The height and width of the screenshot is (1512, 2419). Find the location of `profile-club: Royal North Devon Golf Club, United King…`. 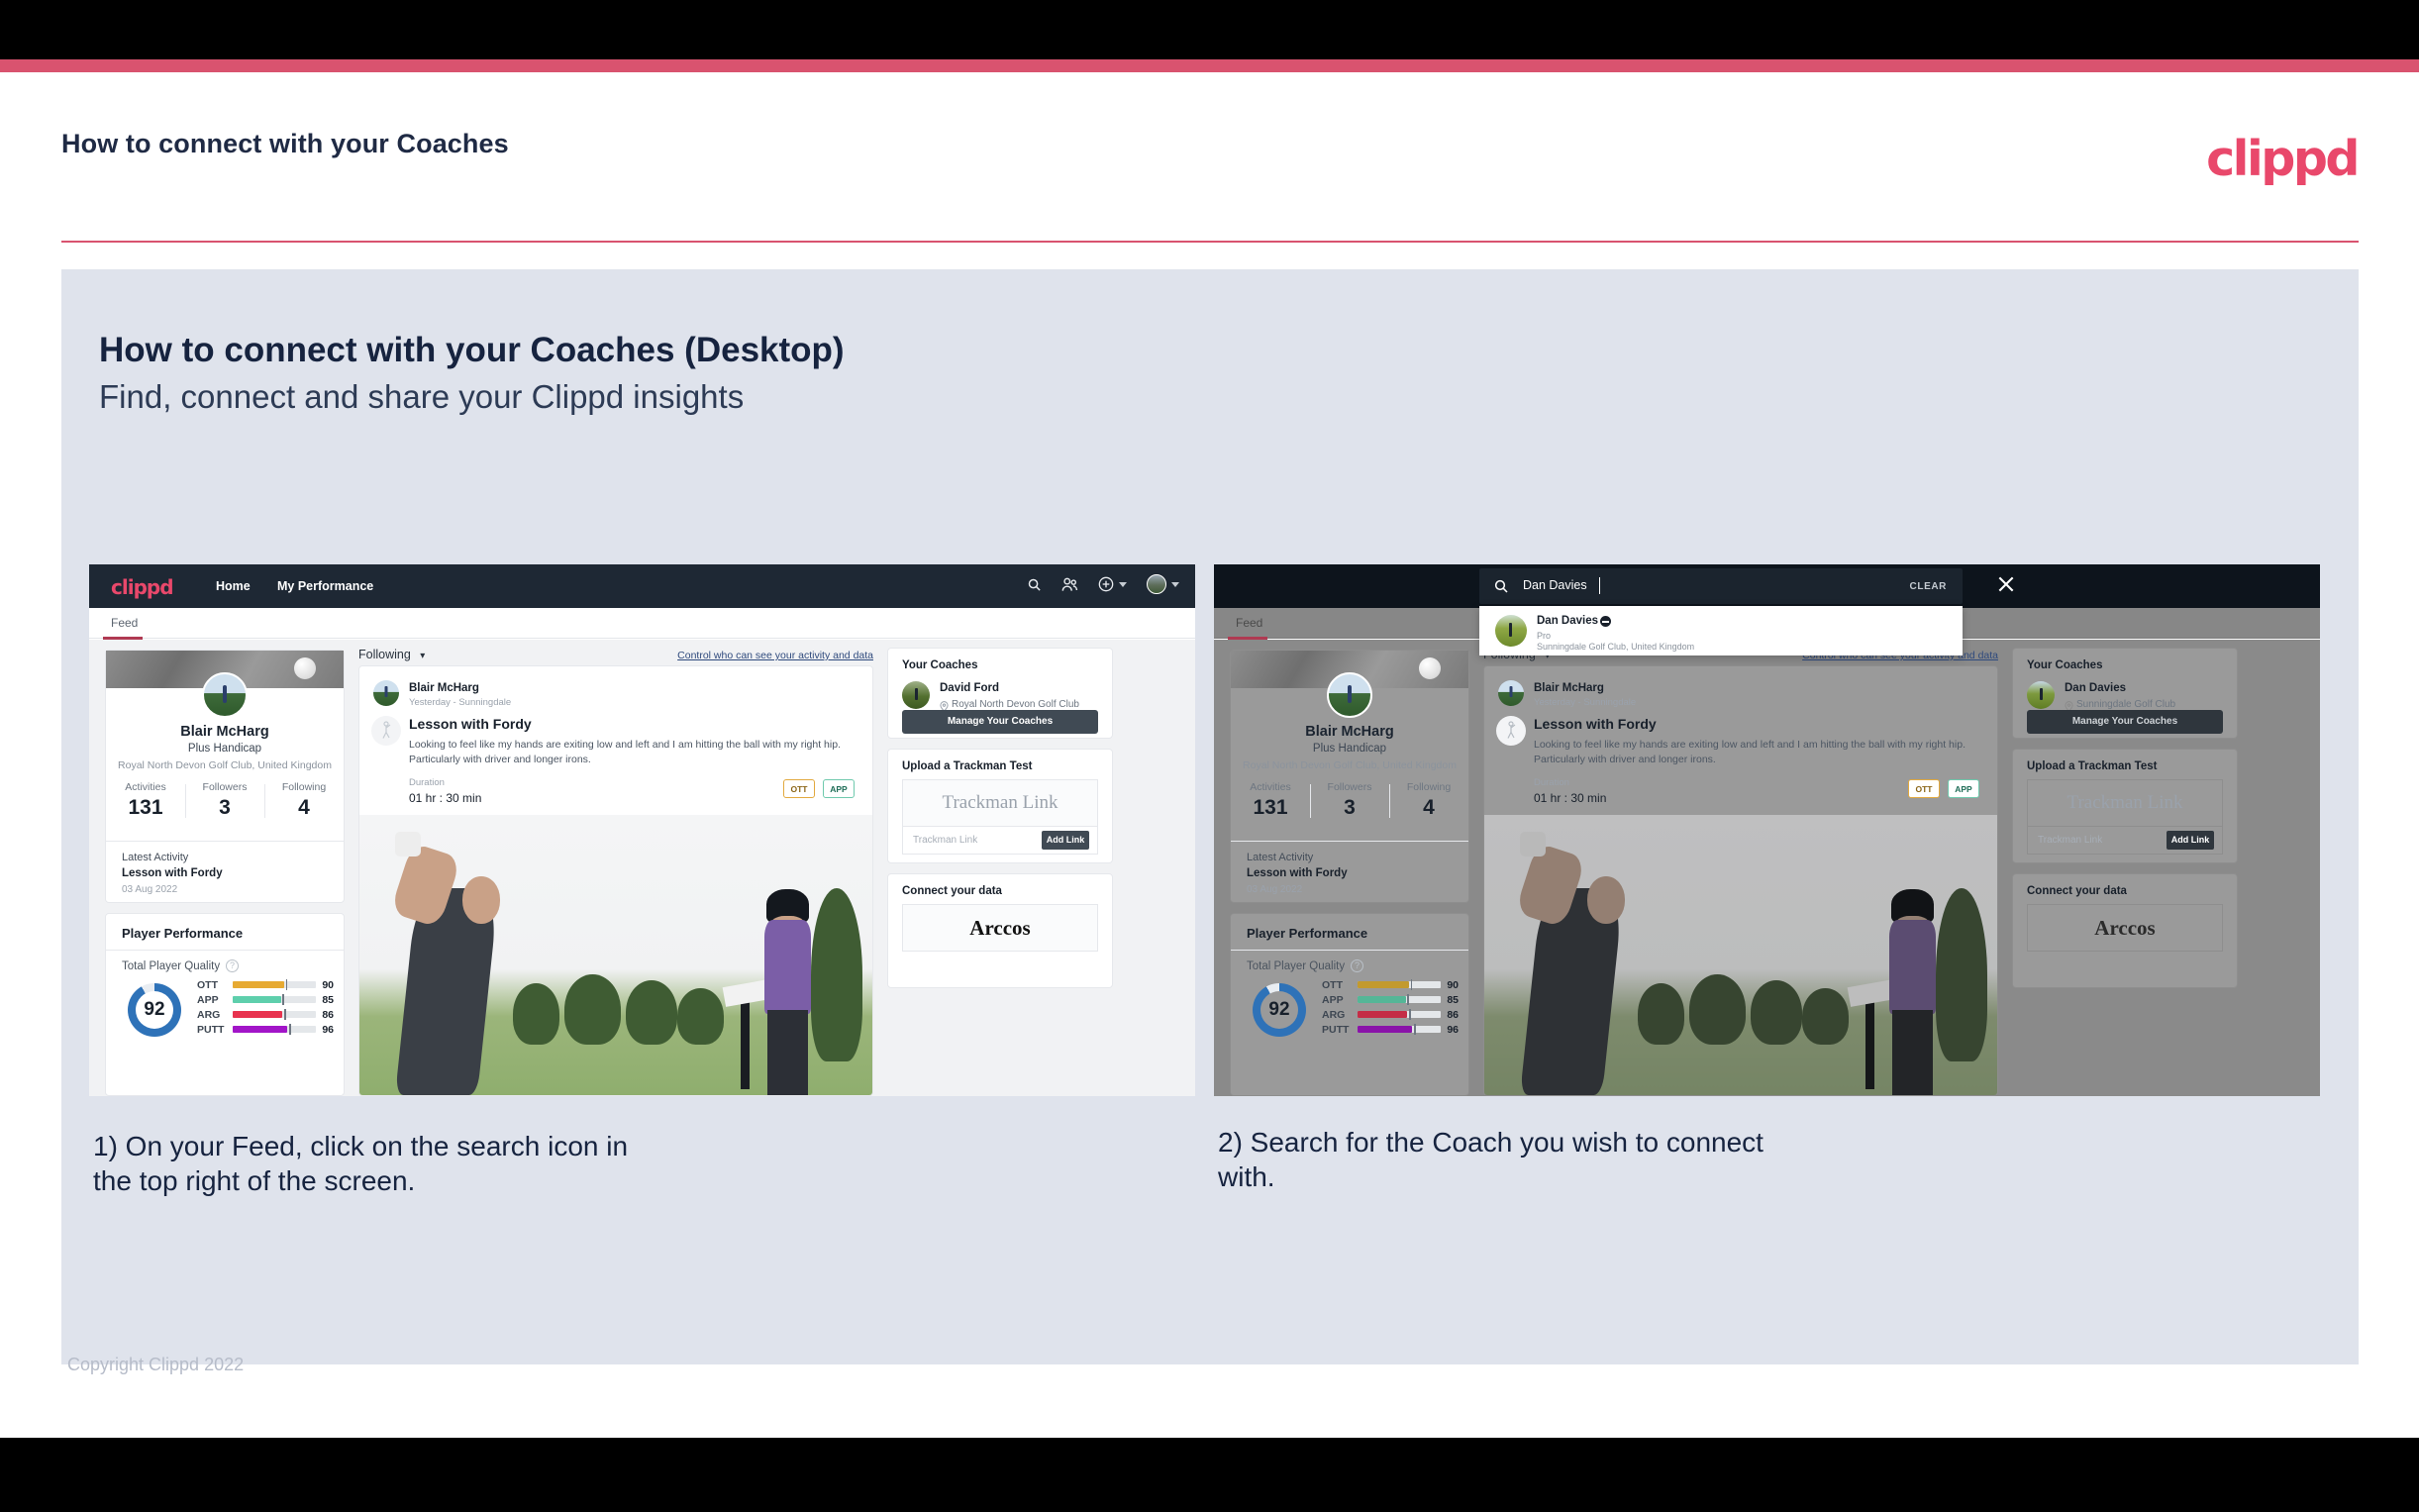

profile-club: Royal North Devon Golf Club, United King… is located at coordinates (225, 765).